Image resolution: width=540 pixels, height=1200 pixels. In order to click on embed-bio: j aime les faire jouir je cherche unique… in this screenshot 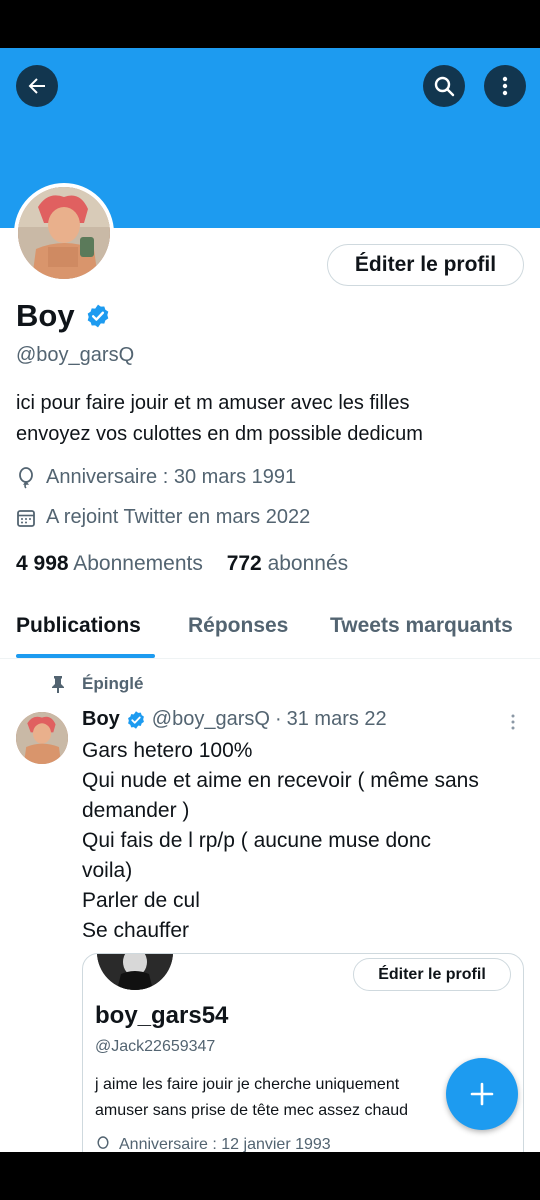, I will do `click(251, 1098)`.